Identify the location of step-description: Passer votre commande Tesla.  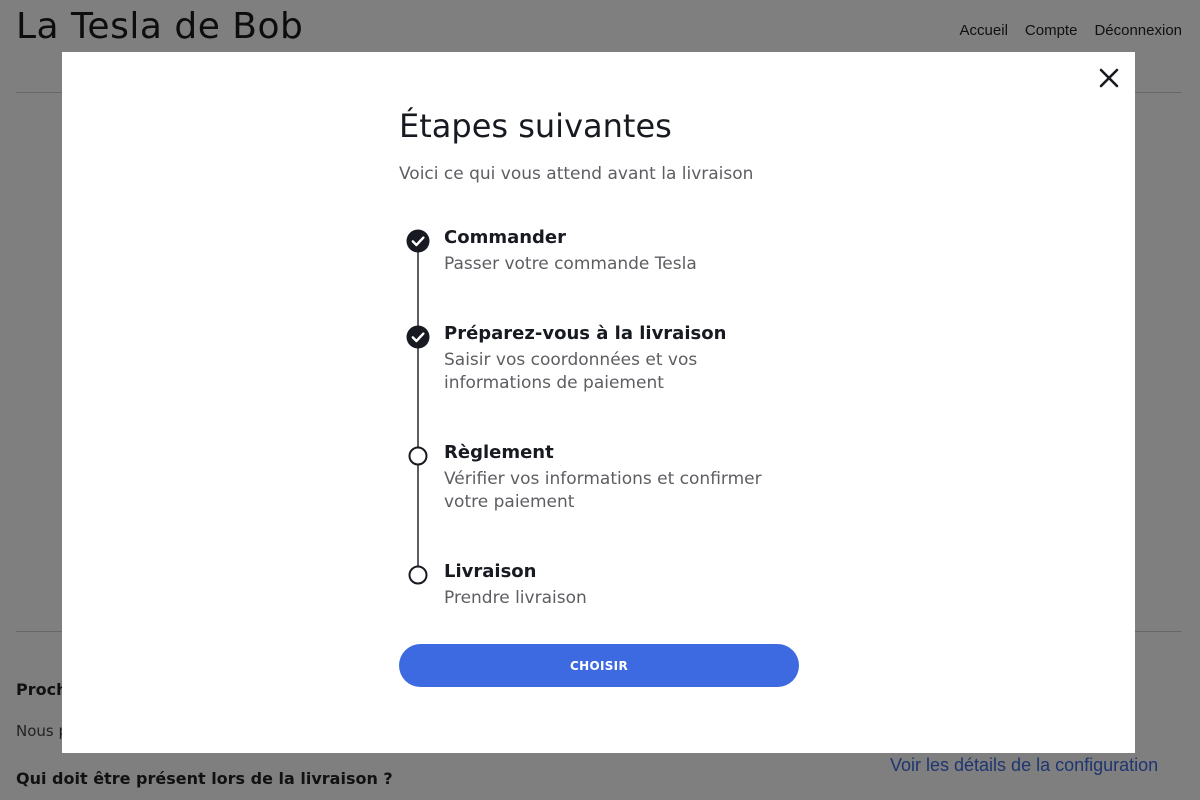
(570, 264).